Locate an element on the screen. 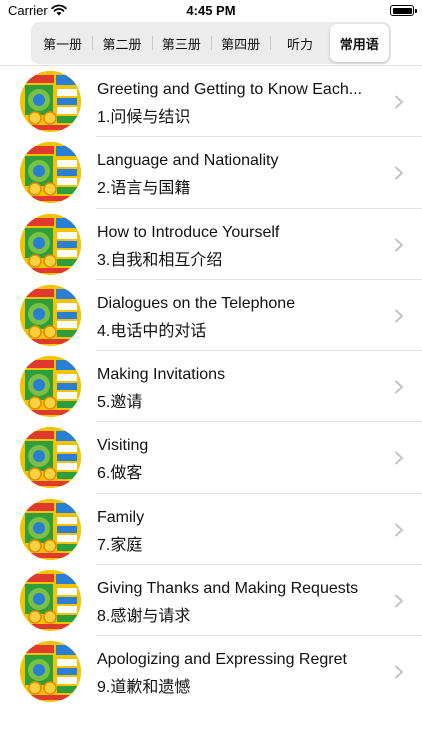 Image resolution: width=422 pixels, height=750 pixels. status-bar: Carrier 4:45 PM is located at coordinates (211, 11).